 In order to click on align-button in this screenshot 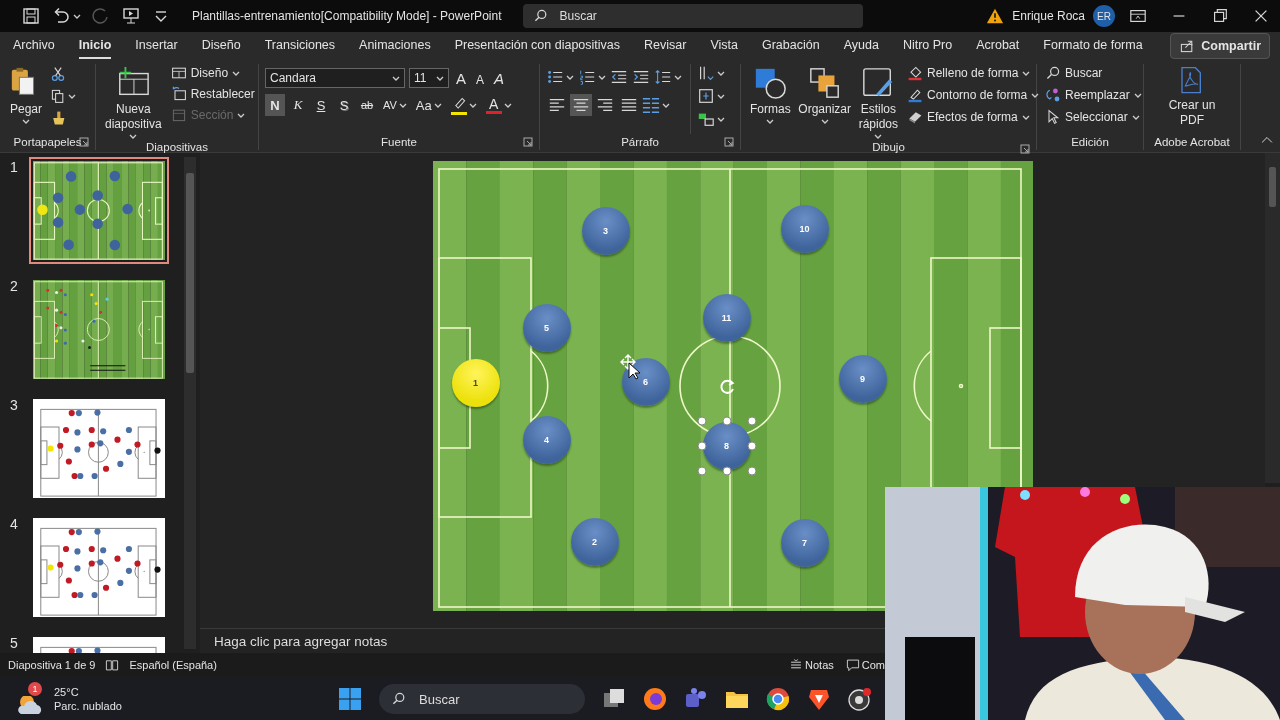, I will do `click(581, 105)`.